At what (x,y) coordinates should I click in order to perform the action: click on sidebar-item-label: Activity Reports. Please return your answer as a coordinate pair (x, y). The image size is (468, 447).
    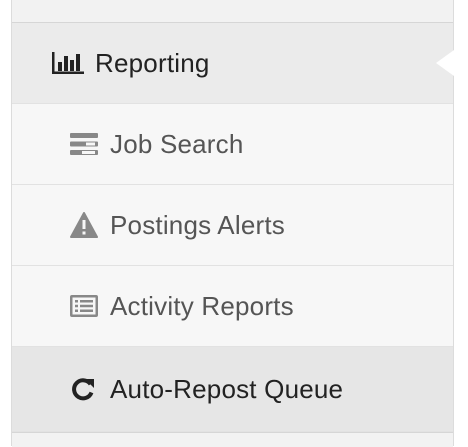
    Looking at the image, I should click on (202, 306).